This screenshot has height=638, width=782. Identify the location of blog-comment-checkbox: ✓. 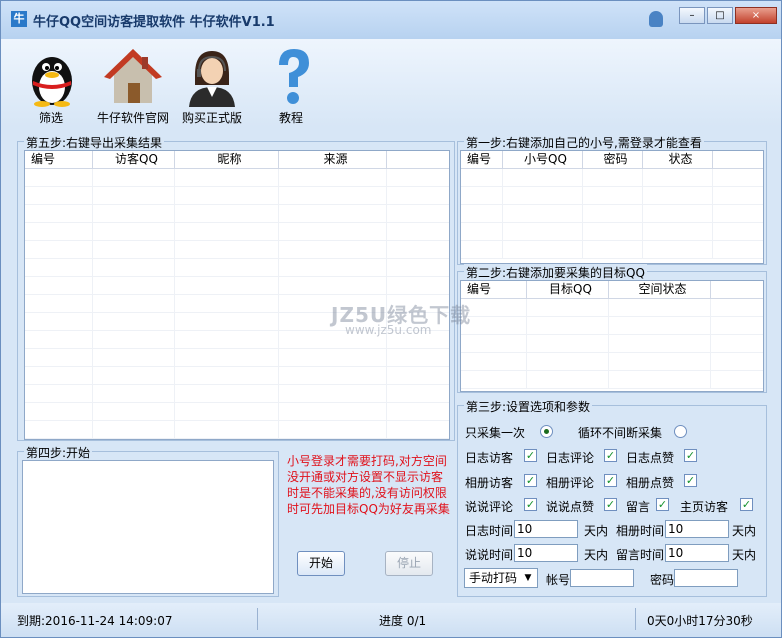
(610, 455).